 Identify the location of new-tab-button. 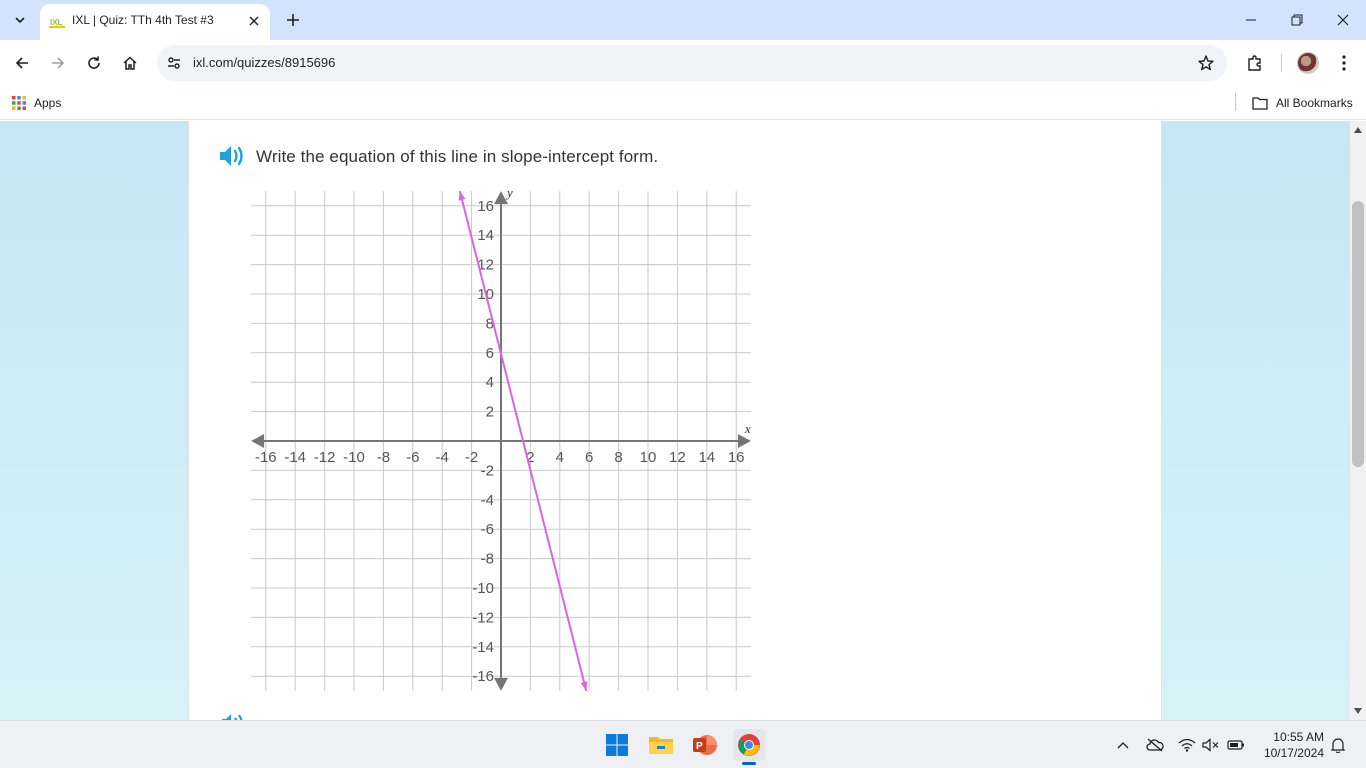
(293, 20).